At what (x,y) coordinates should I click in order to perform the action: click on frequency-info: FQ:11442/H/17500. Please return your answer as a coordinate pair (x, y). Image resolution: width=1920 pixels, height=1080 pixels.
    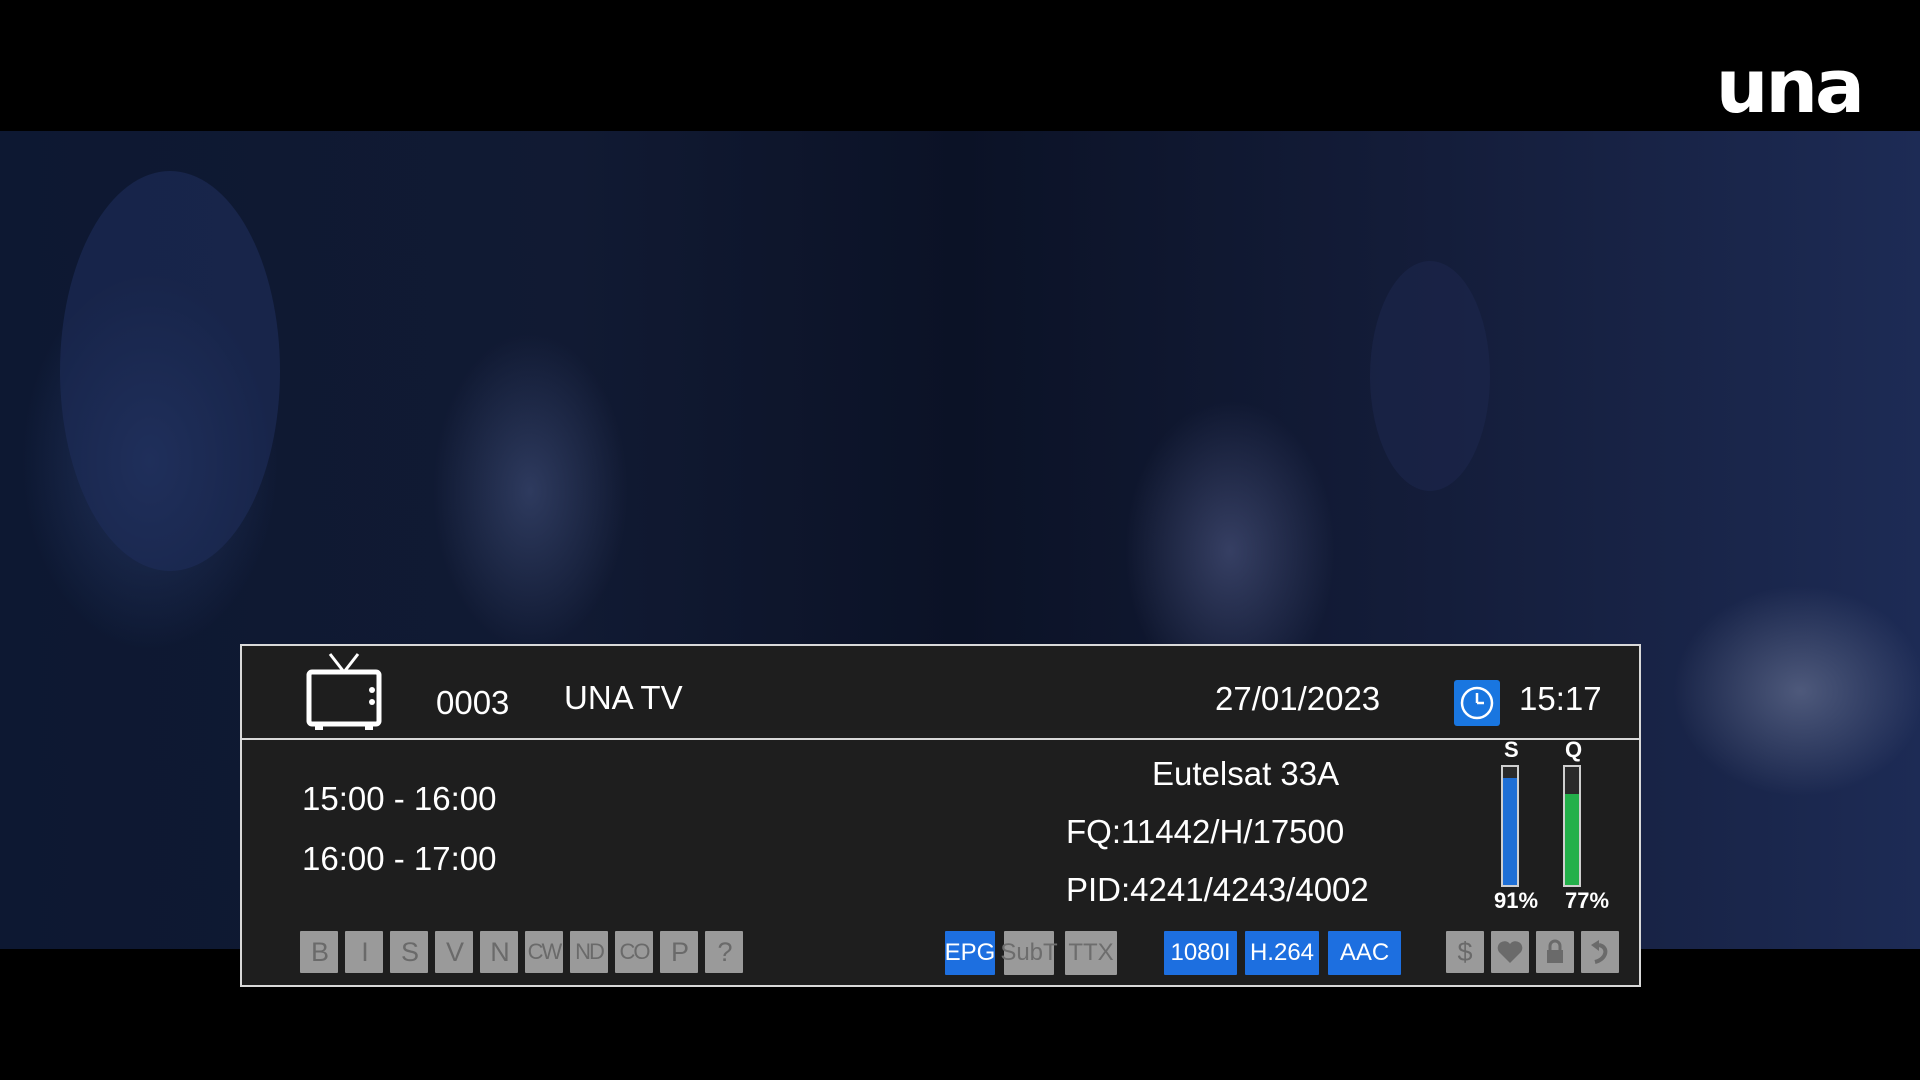
    Looking at the image, I should click on (1205, 831).